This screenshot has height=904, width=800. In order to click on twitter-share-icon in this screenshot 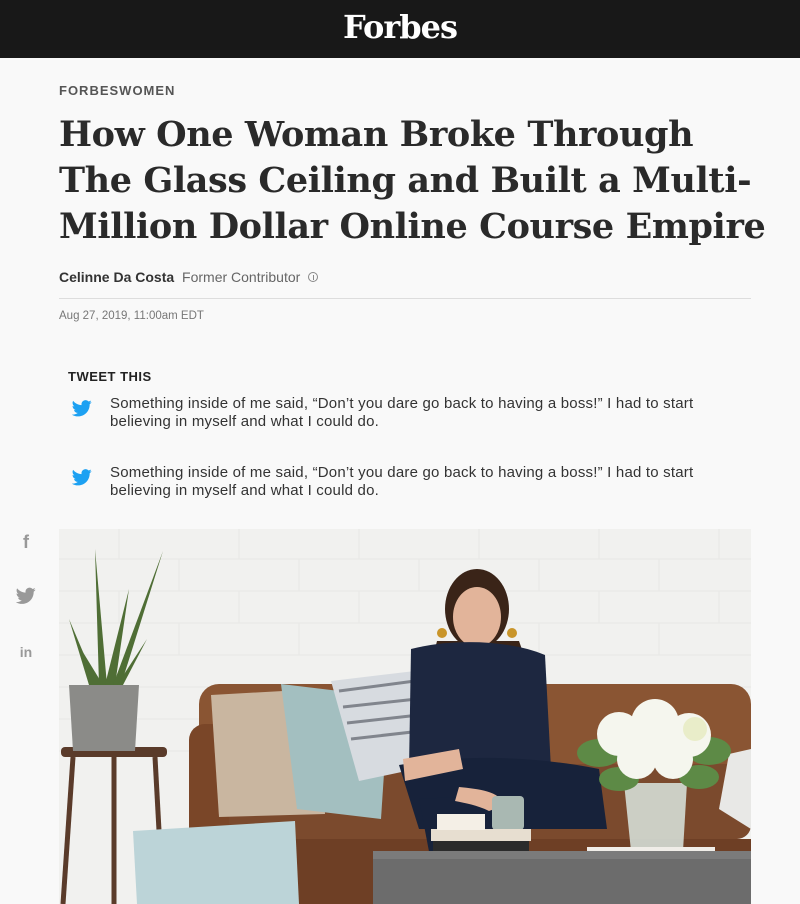, I will do `click(26, 596)`.